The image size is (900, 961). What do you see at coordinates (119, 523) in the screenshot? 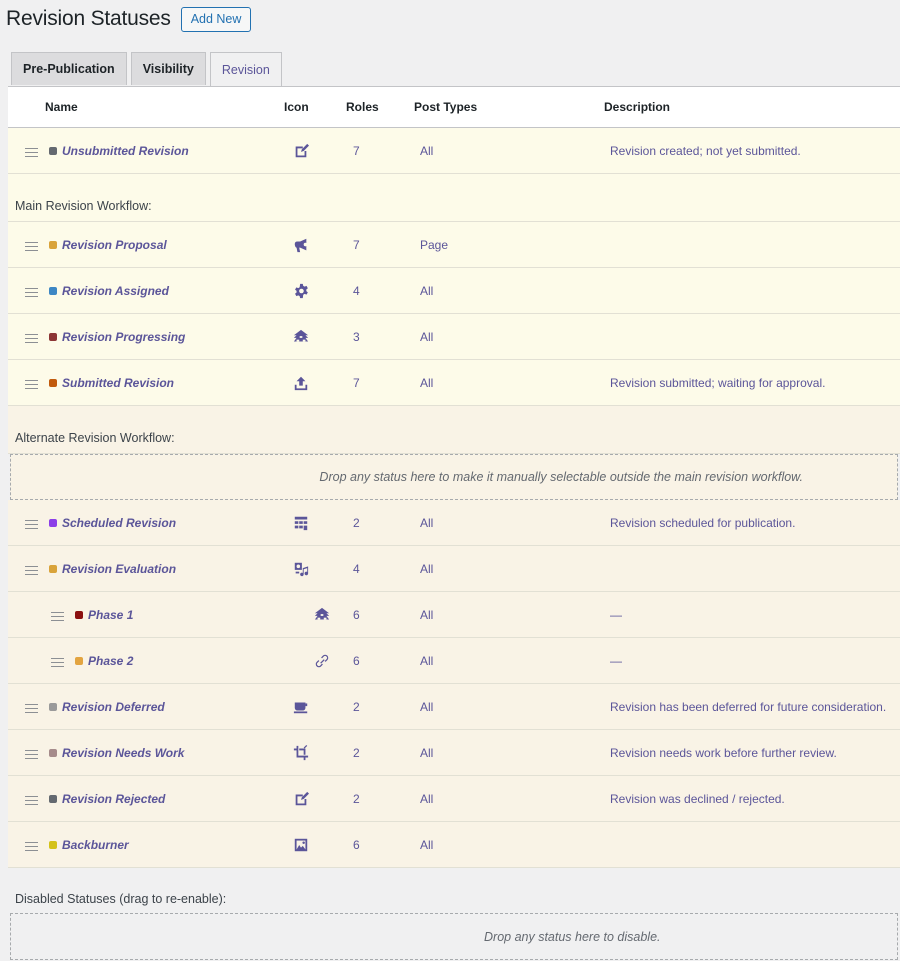
I see `status-name-link: Scheduled Revision` at bounding box center [119, 523].